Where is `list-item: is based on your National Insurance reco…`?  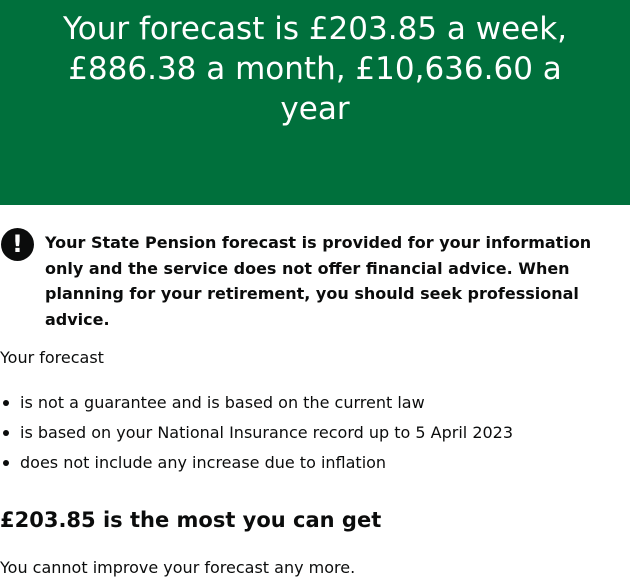 list-item: is based on your National Insurance reco… is located at coordinates (256, 435).